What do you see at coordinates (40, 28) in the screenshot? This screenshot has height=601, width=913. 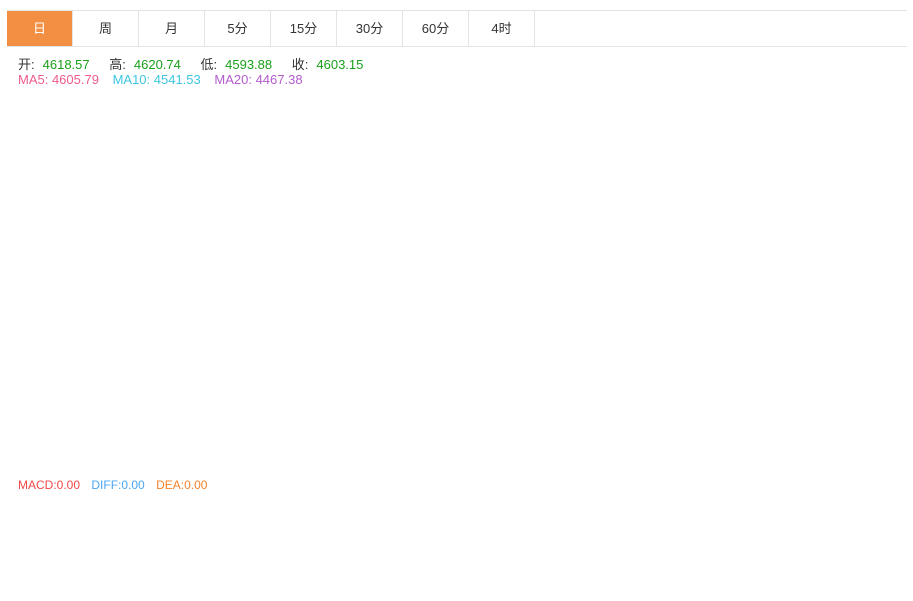 I see `tab-0: 日` at bounding box center [40, 28].